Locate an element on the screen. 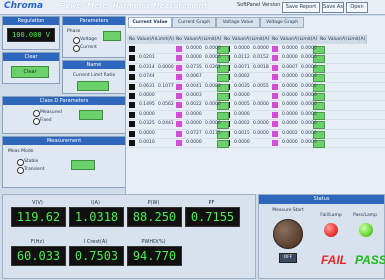 The image size is (385, 280). tab-current-value: Current Value is located at coordinates (150, 22).